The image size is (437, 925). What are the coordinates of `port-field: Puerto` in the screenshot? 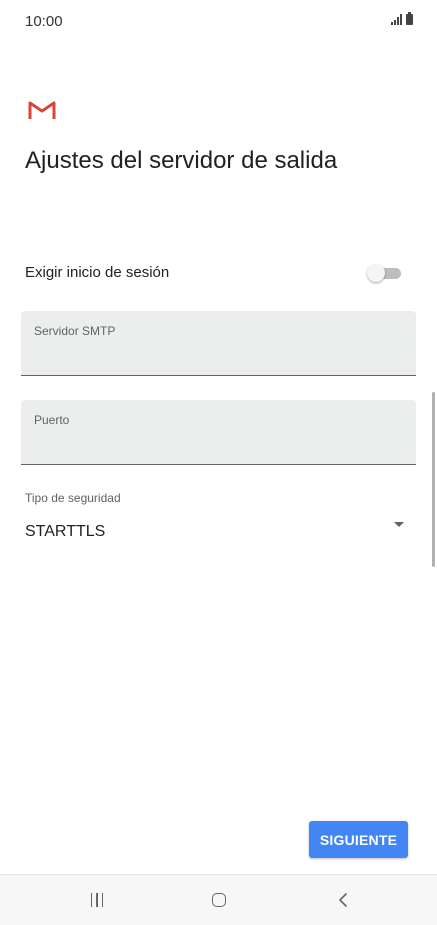 It's located at (218, 432).